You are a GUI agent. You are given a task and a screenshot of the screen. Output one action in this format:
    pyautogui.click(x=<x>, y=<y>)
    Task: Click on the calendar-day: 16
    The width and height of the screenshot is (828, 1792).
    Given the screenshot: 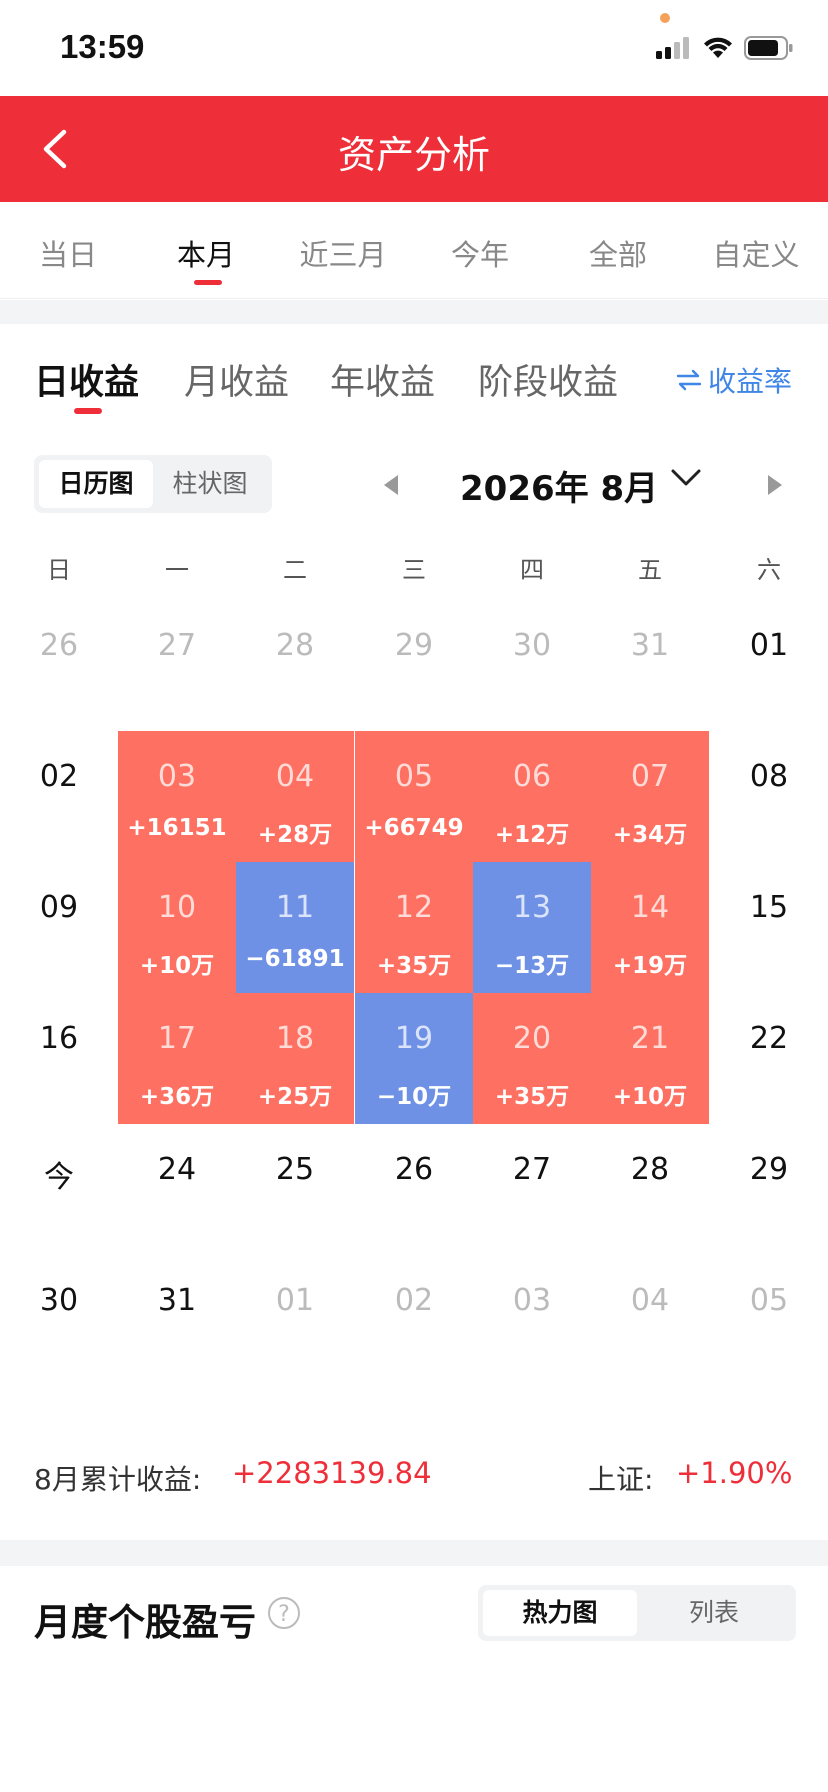 What is the action you would take?
    pyautogui.click(x=59, y=1058)
    